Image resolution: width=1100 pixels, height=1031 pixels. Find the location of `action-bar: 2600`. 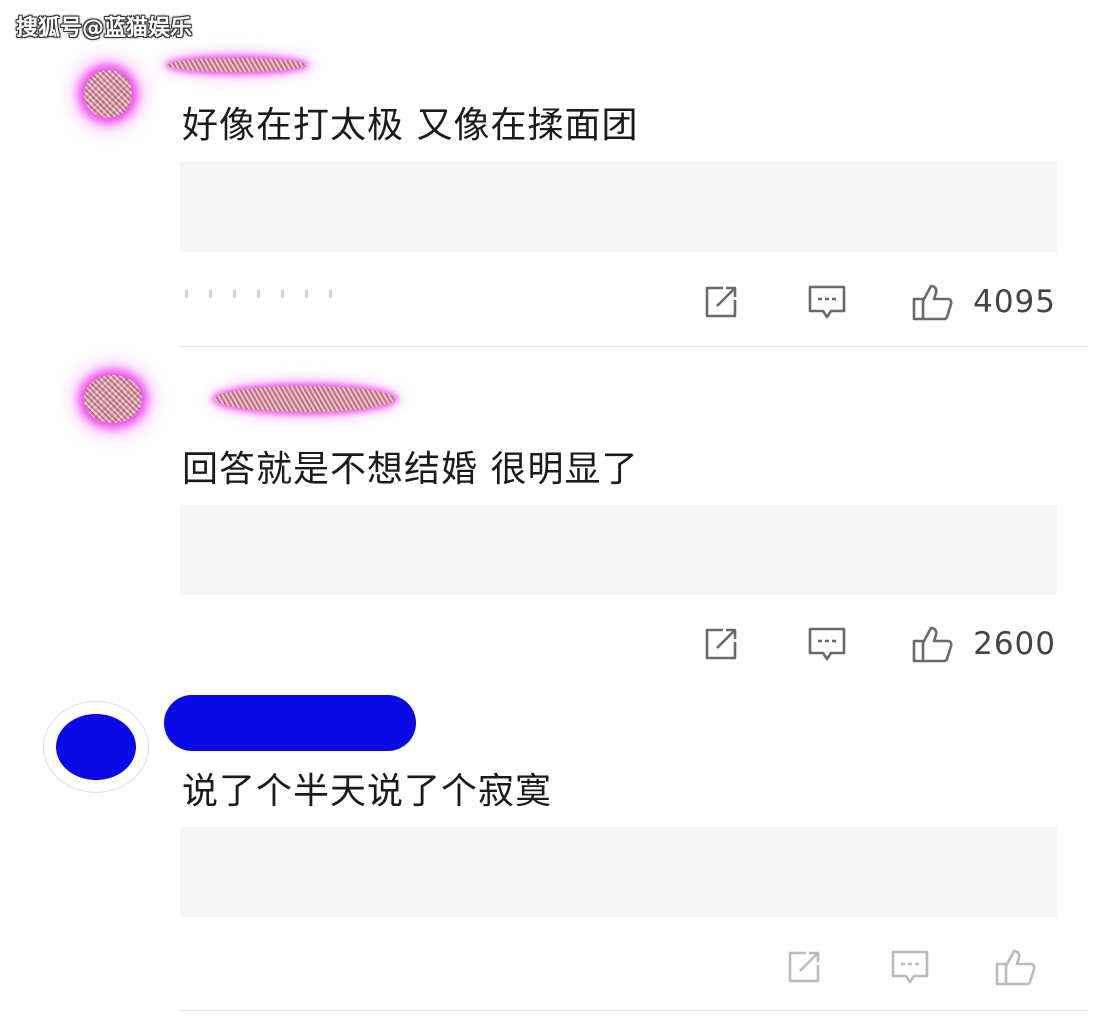

action-bar: 2600 is located at coordinates (877, 644).